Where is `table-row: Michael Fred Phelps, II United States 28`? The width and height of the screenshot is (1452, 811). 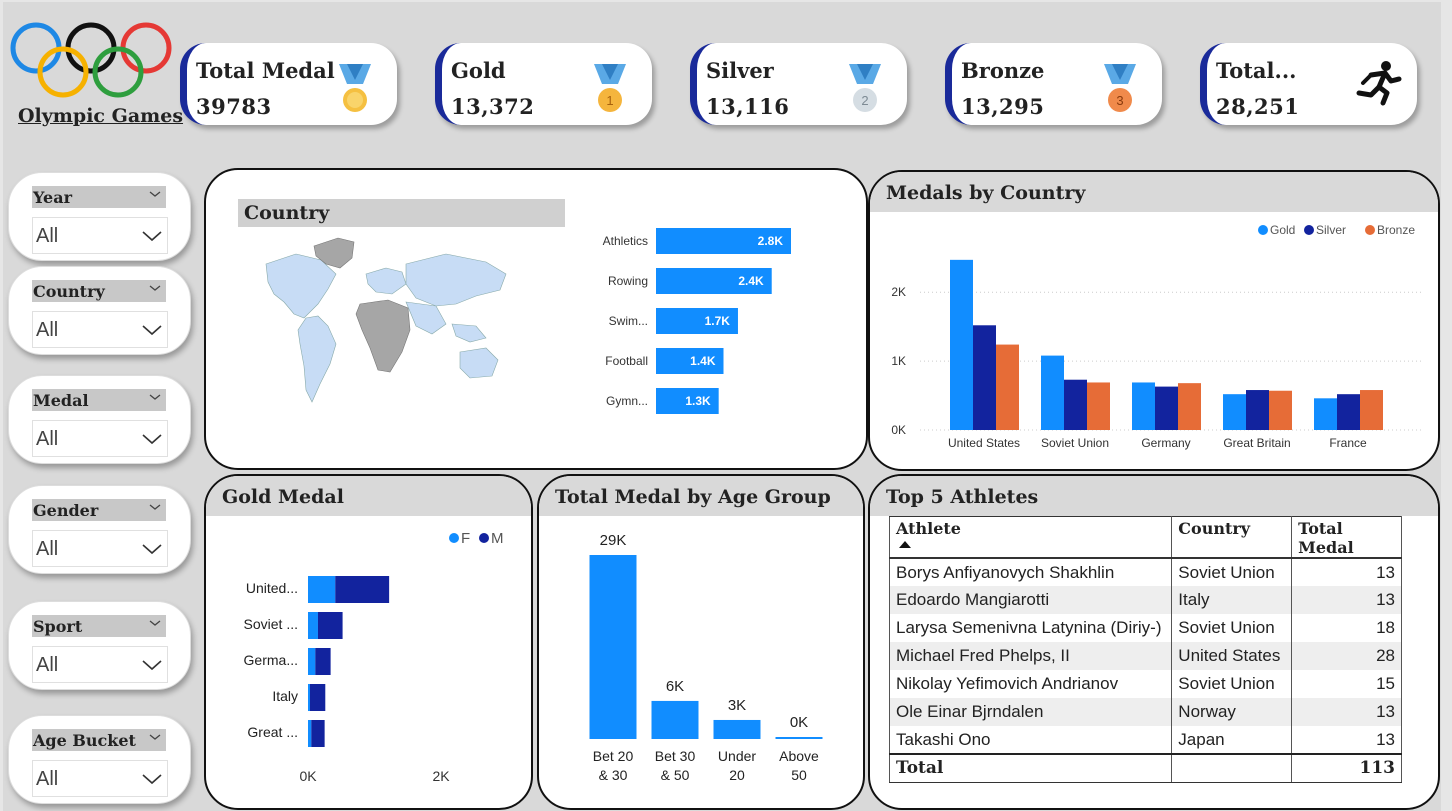 table-row: Michael Fred Phelps, II United States 28 is located at coordinates (1145, 656).